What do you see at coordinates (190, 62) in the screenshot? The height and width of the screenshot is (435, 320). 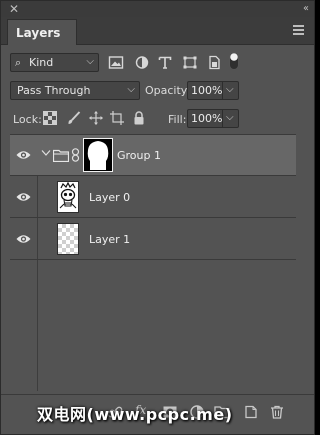 I see `shape-filter-icon` at bounding box center [190, 62].